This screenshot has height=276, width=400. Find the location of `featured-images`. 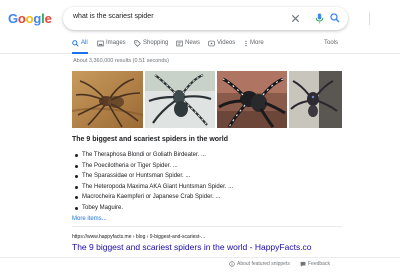

featured-images is located at coordinates (207, 99).